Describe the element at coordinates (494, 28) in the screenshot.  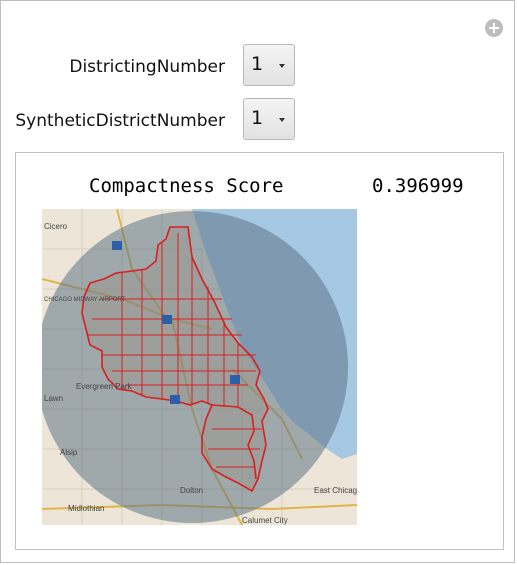
I see `add-icon` at that location.